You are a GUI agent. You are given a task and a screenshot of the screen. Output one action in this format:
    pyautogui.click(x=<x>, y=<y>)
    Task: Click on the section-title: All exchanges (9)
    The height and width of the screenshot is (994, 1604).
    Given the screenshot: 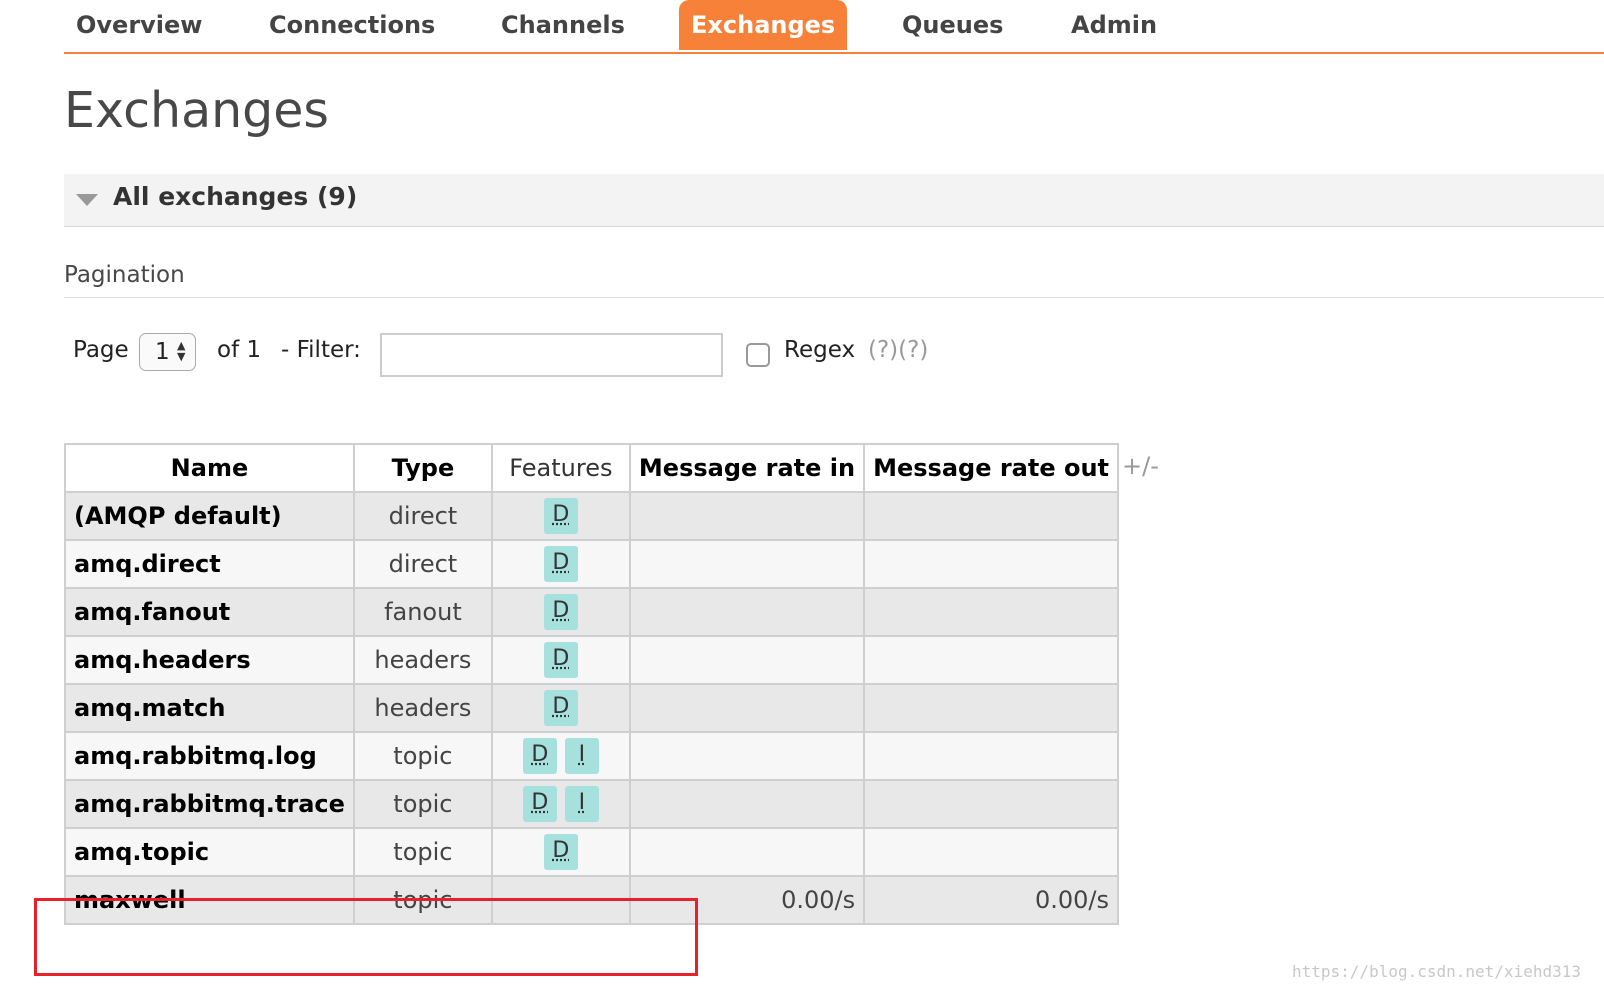 What is the action you would take?
    pyautogui.click(x=235, y=196)
    